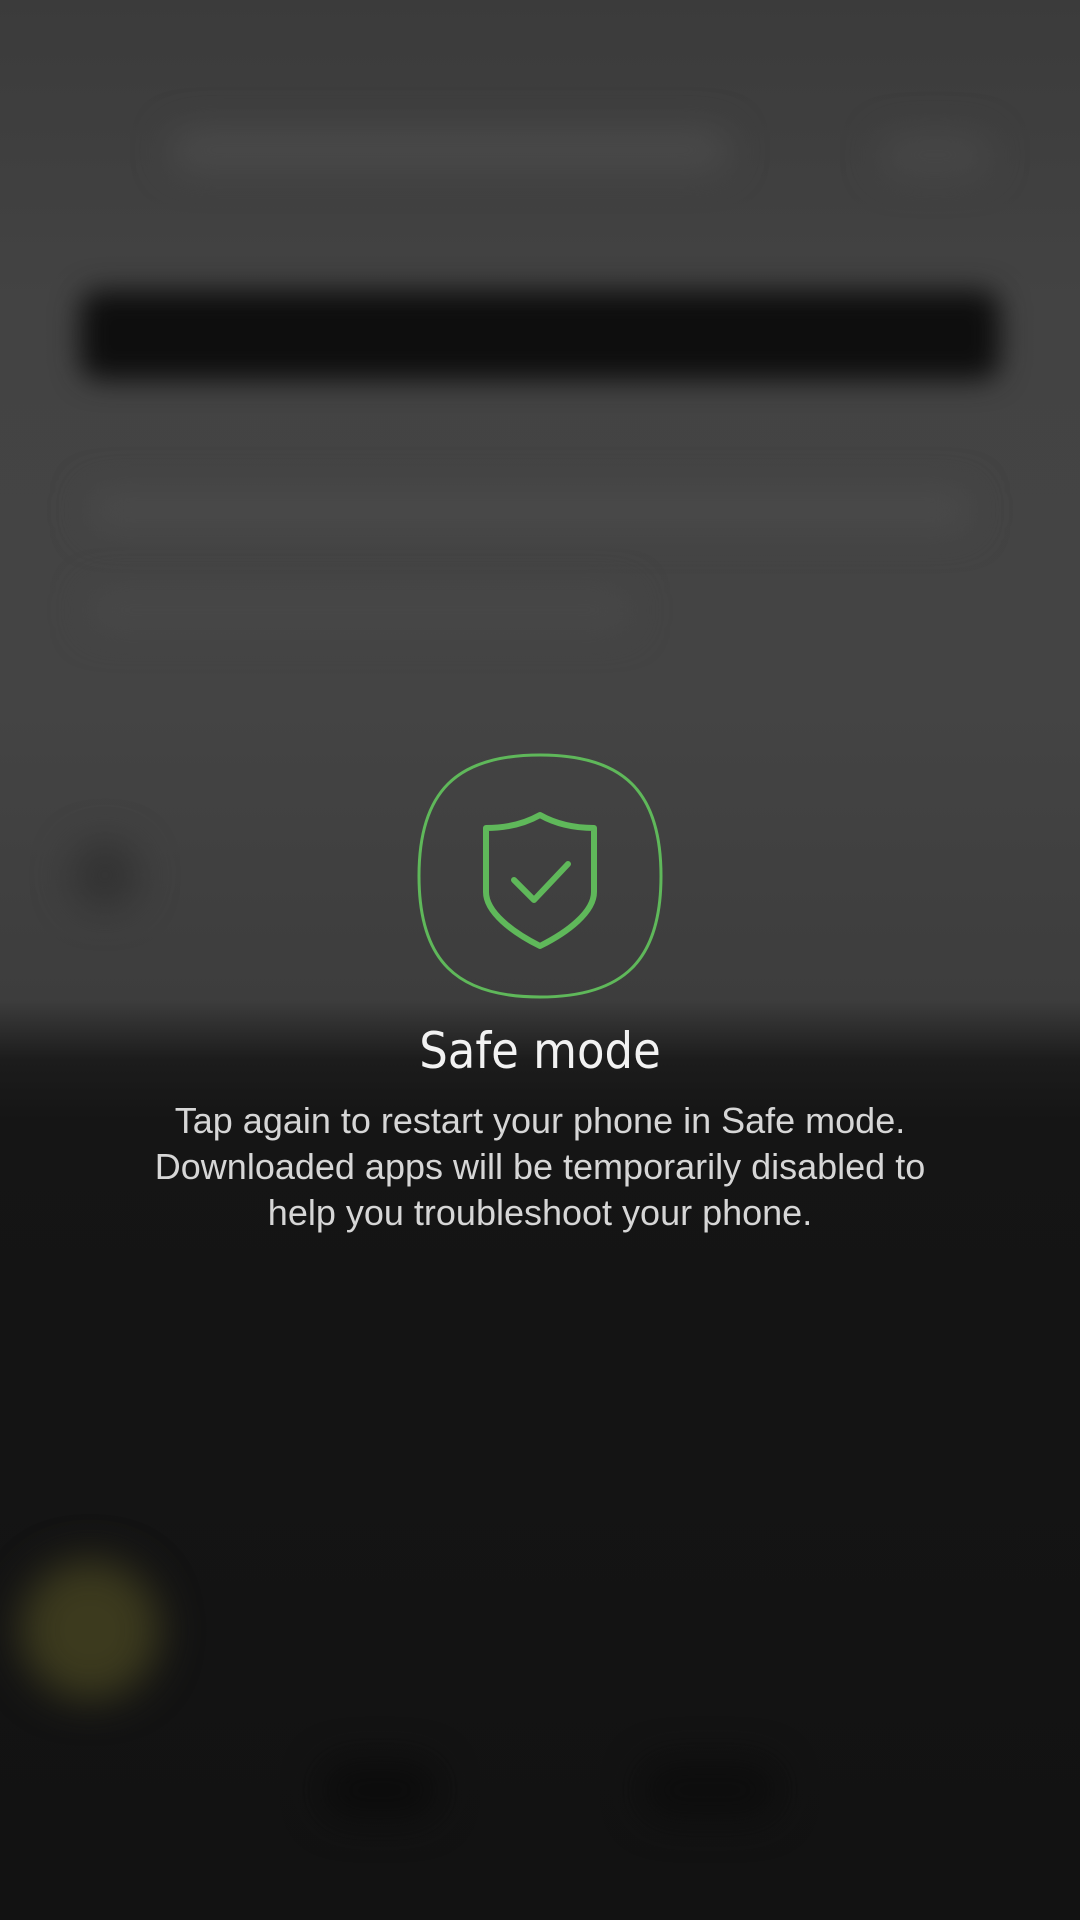 This screenshot has width=1080, height=1920. Describe the element at coordinates (540, 1051) in the screenshot. I see `safe-mode-title: Safe mode` at that location.